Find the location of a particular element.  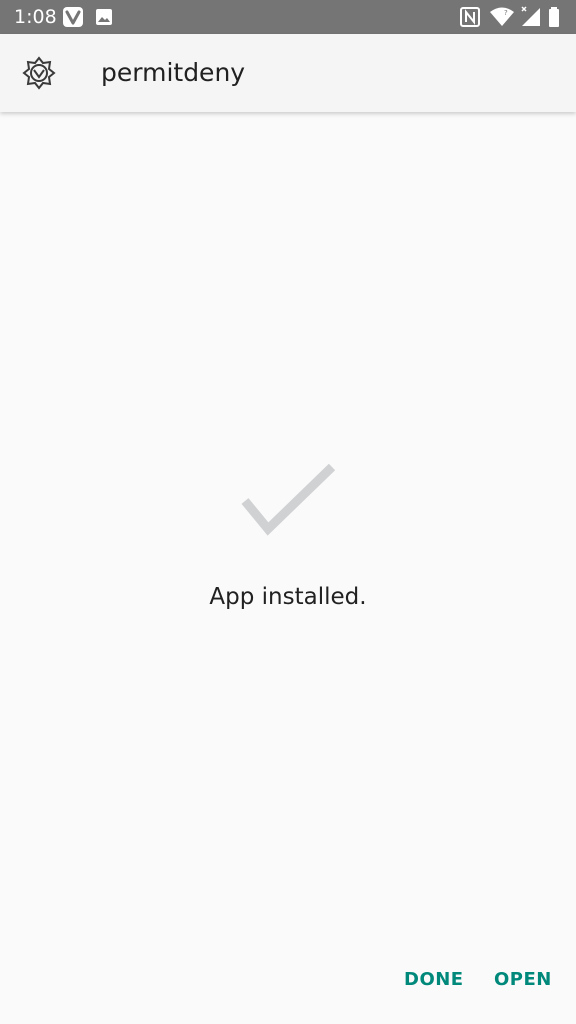

image-icon is located at coordinates (104, 17).